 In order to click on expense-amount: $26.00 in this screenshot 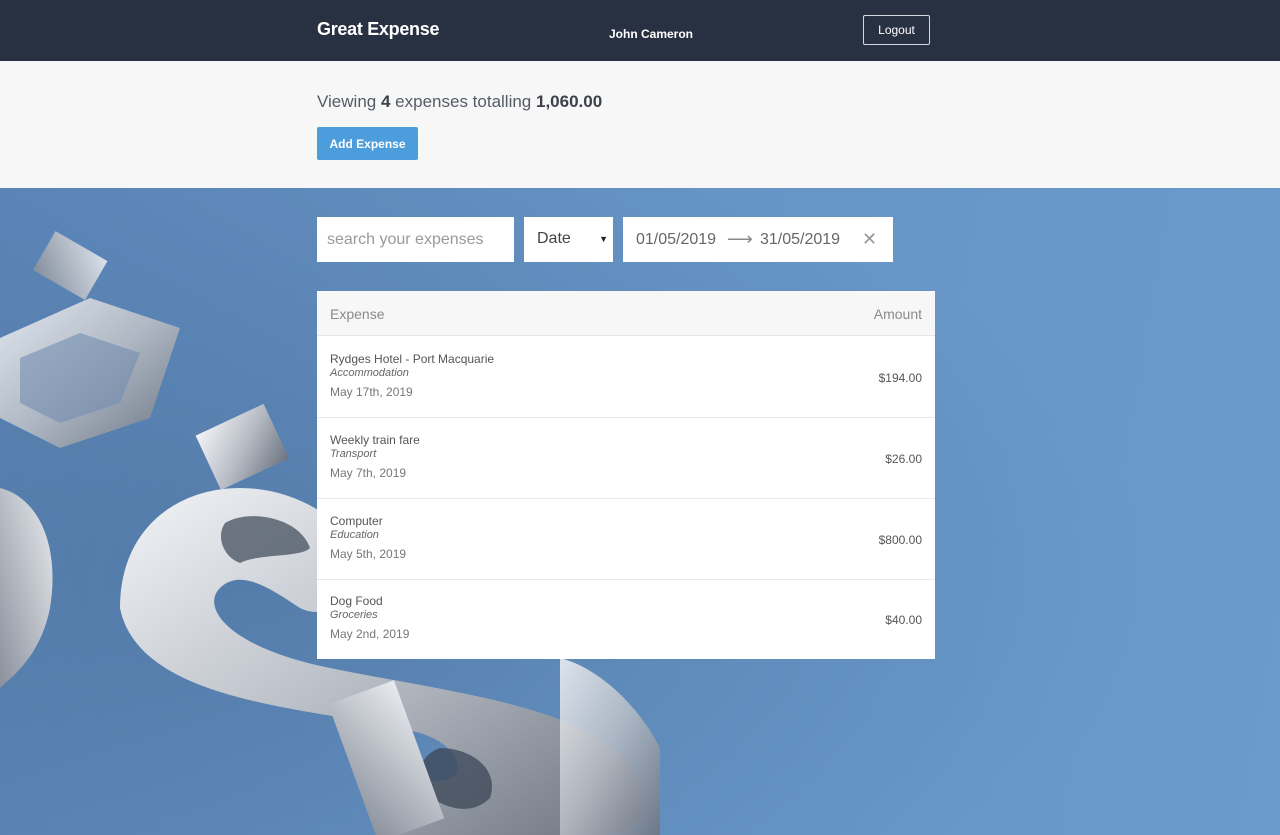, I will do `click(903, 459)`.